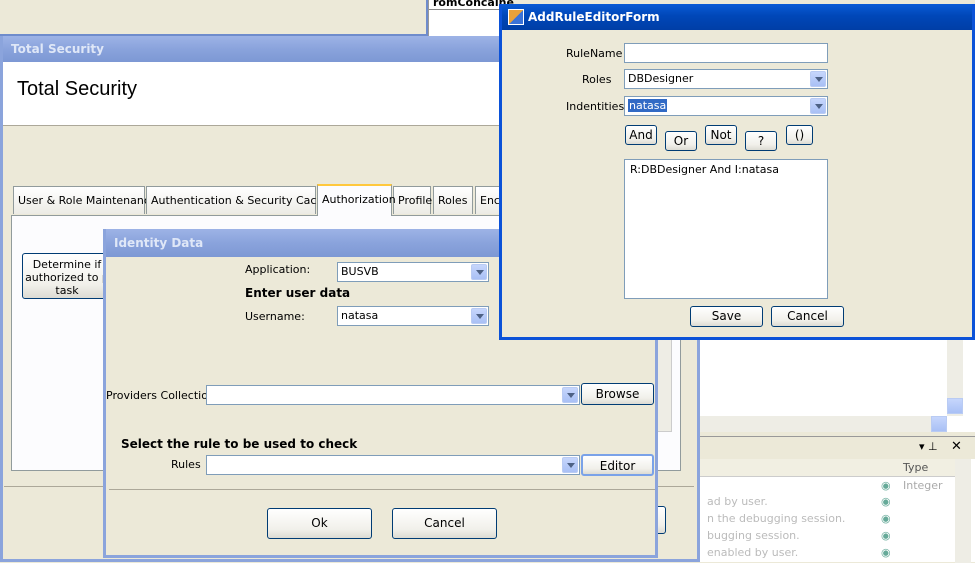 The height and width of the screenshot is (563, 975). What do you see at coordinates (278, 269) in the screenshot?
I see `application-label: Application:` at bounding box center [278, 269].